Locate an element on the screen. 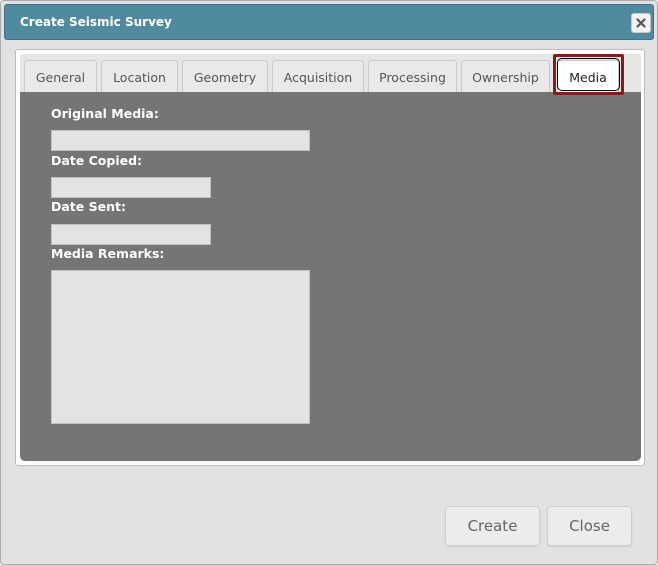 The image size is (658, 565). original-media-label: Original Media: is located at coordinates (105, 113).